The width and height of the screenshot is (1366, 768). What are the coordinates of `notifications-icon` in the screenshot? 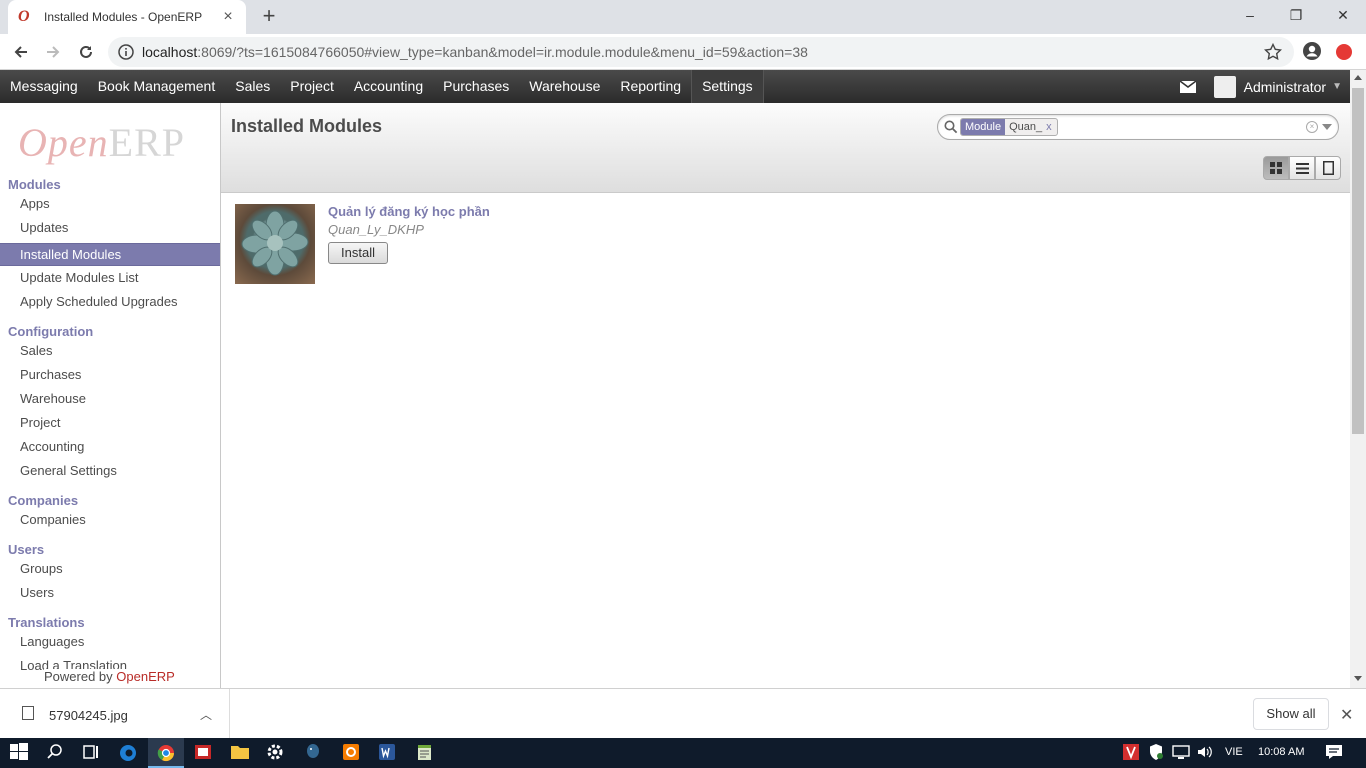 It's located at (1335, 753).